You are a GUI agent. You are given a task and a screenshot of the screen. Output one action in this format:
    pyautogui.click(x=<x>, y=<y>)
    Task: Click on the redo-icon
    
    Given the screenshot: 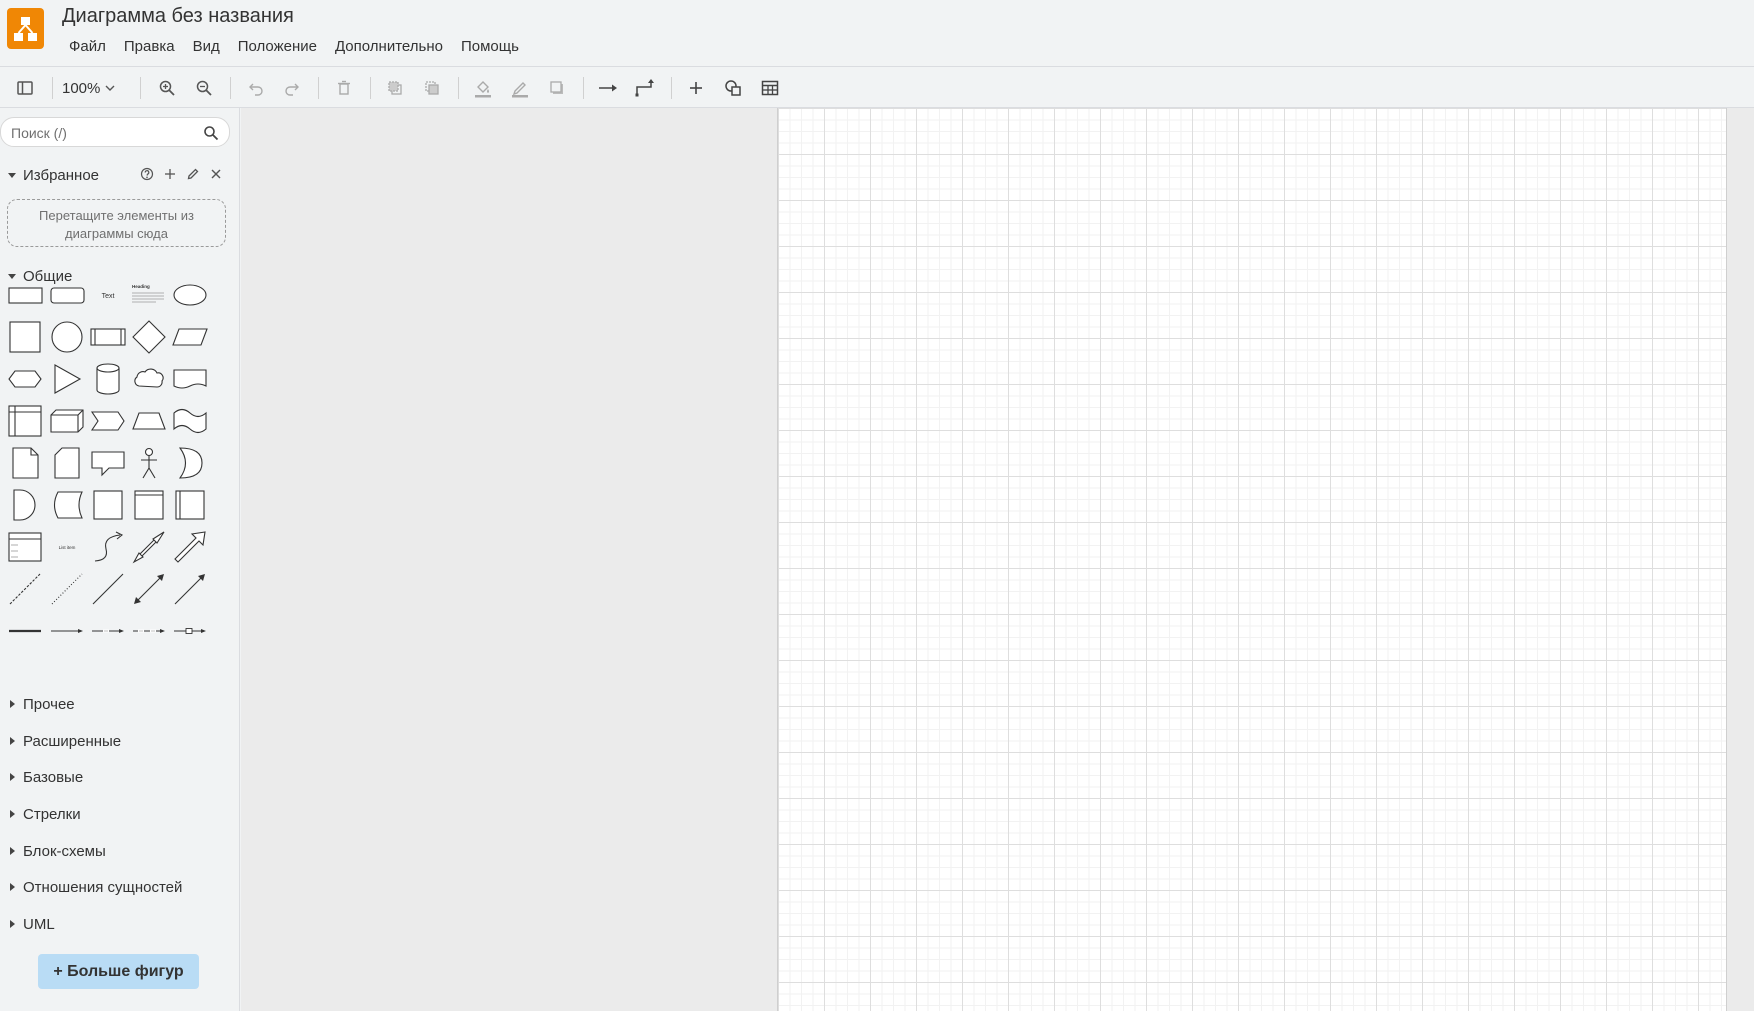 What is the action you would take?
    pyautogui.click(x=292, y=88)
    